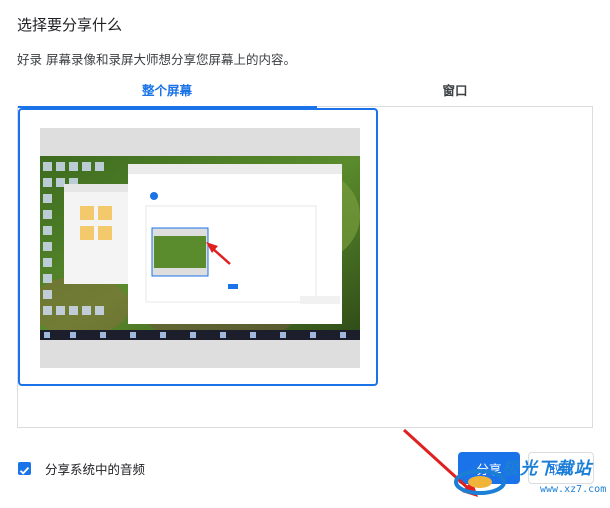 Image resolution: width=610 pixels, height=508 pixels. Describe the element at coordinates (167, 93) in the screenshot. I see `tab-entire-screen: 整个屏幕` at that location.